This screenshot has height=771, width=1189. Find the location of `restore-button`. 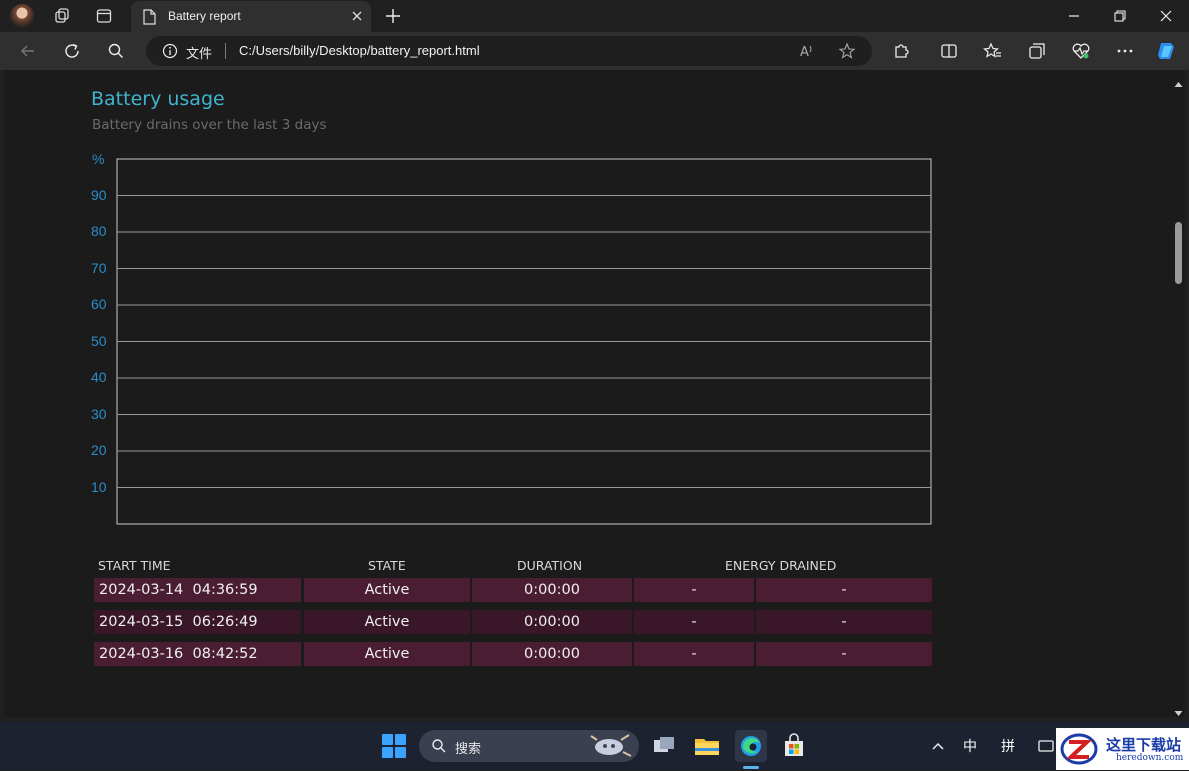

restore-button is located at coordinates (1120, 16).